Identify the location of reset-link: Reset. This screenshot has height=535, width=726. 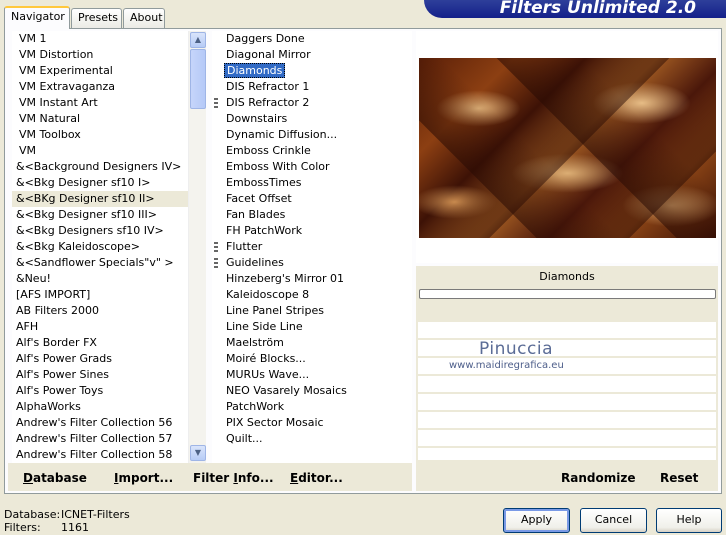
(679, 478).